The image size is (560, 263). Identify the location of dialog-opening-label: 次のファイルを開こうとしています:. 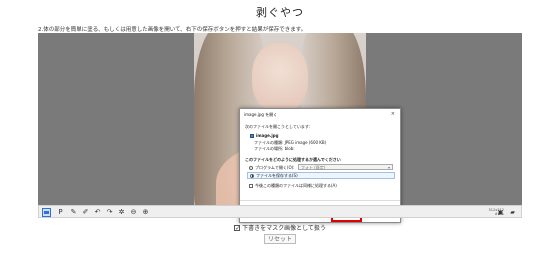
(278, 126).